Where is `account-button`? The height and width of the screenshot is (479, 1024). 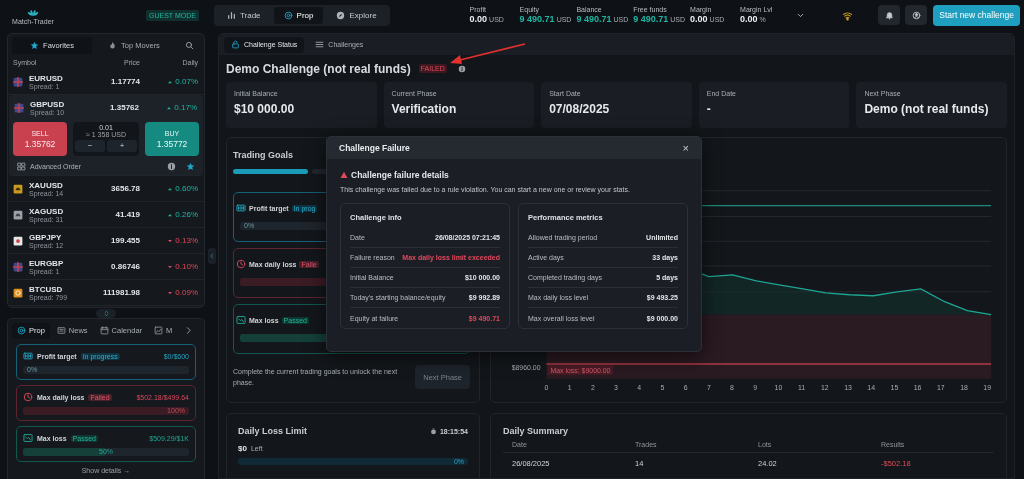
account-button is located at coordinates (916, 15).